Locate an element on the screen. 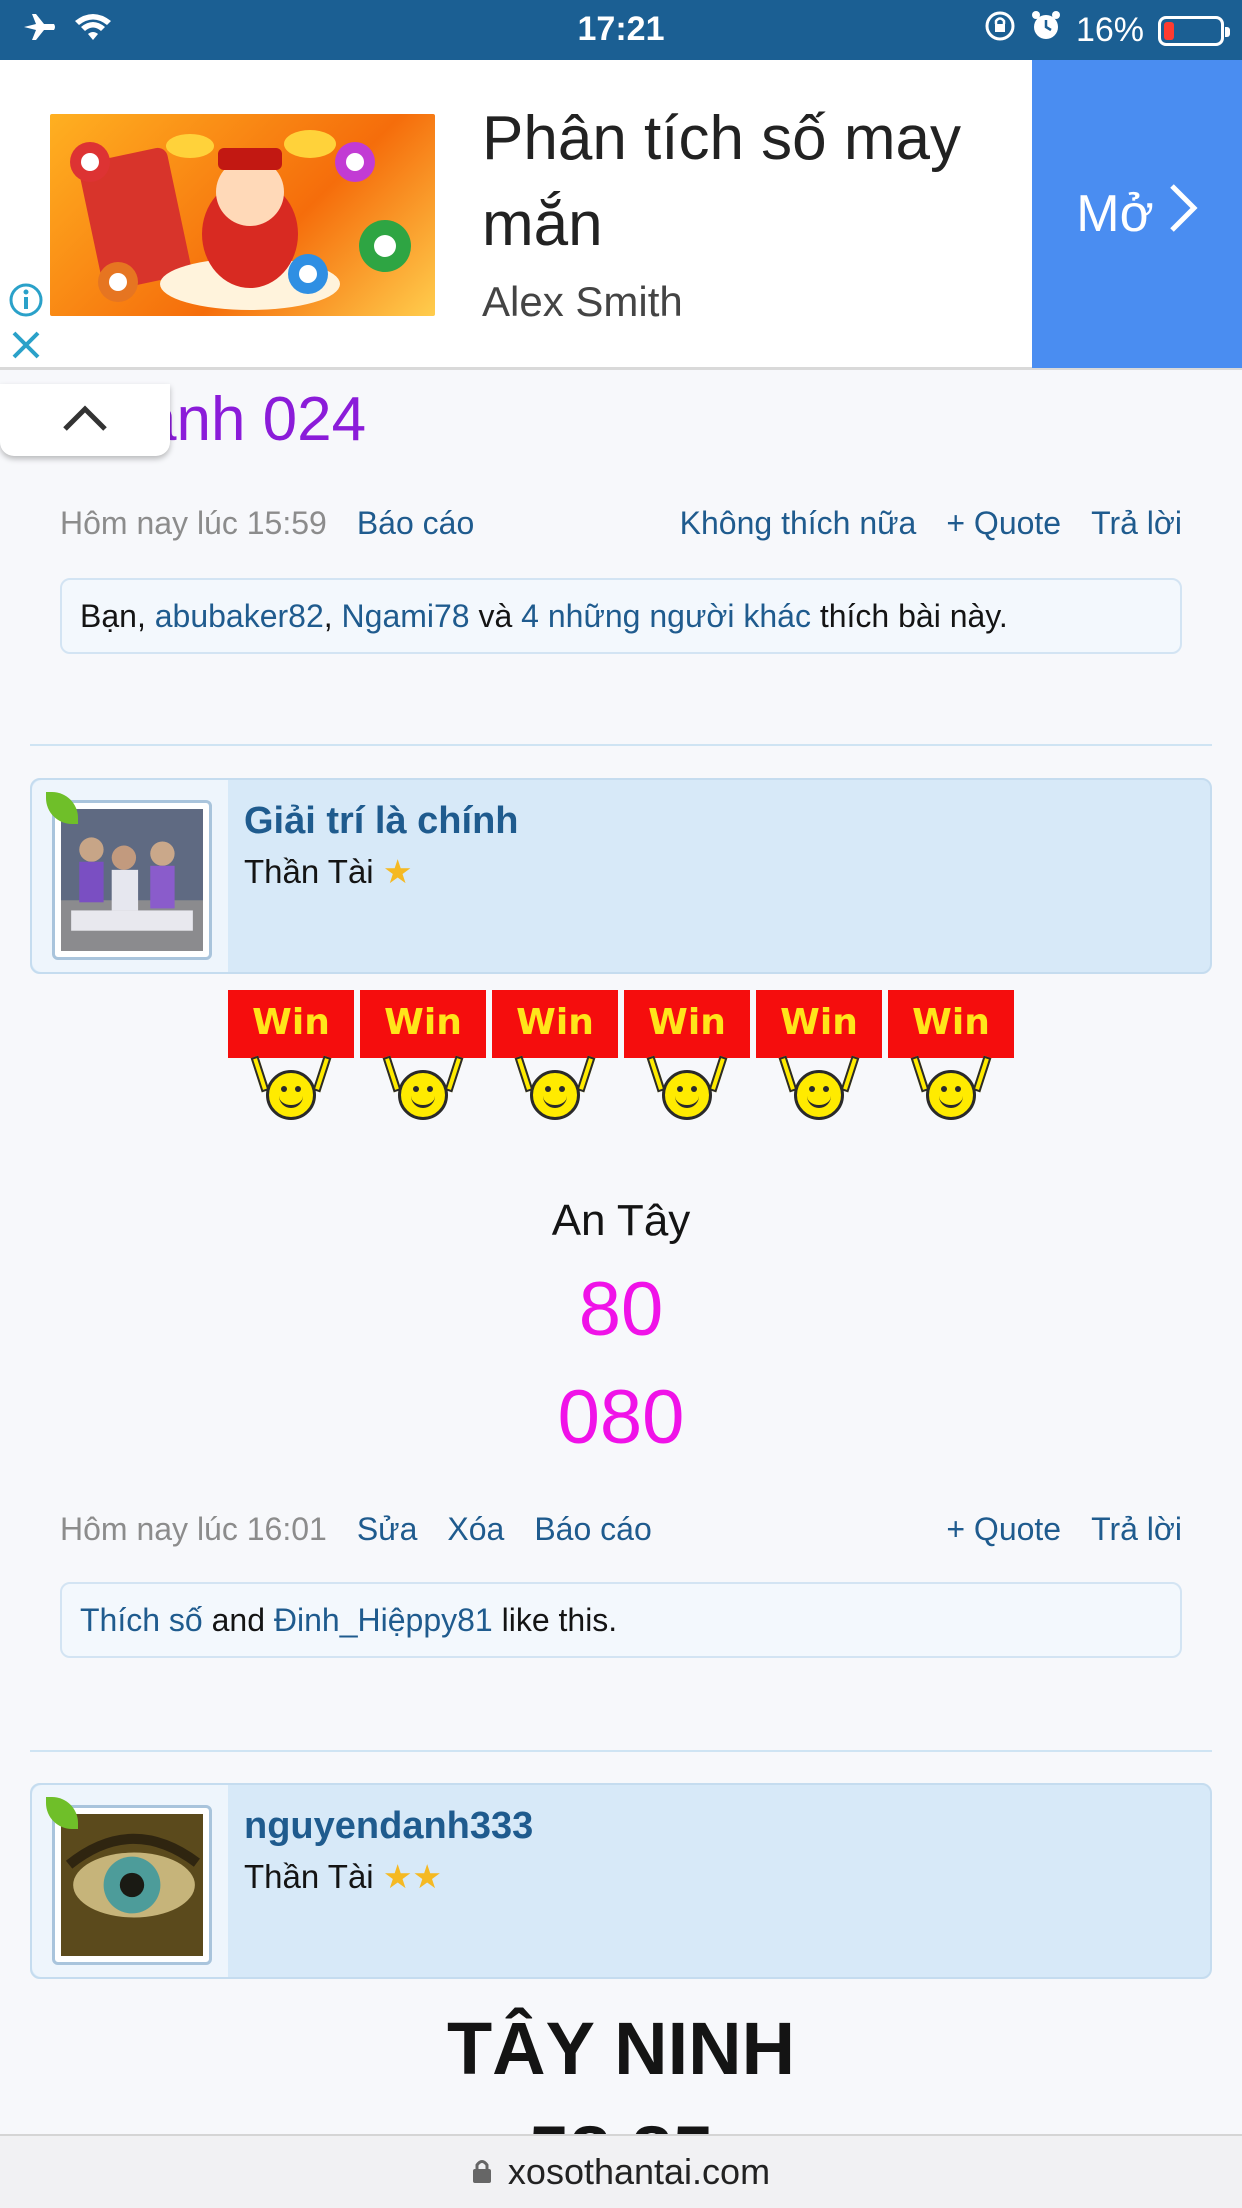 The width and height of the screenshot is (1242, 2208). rank-star-icon: ★★ is located at coordinates (412, 1876).